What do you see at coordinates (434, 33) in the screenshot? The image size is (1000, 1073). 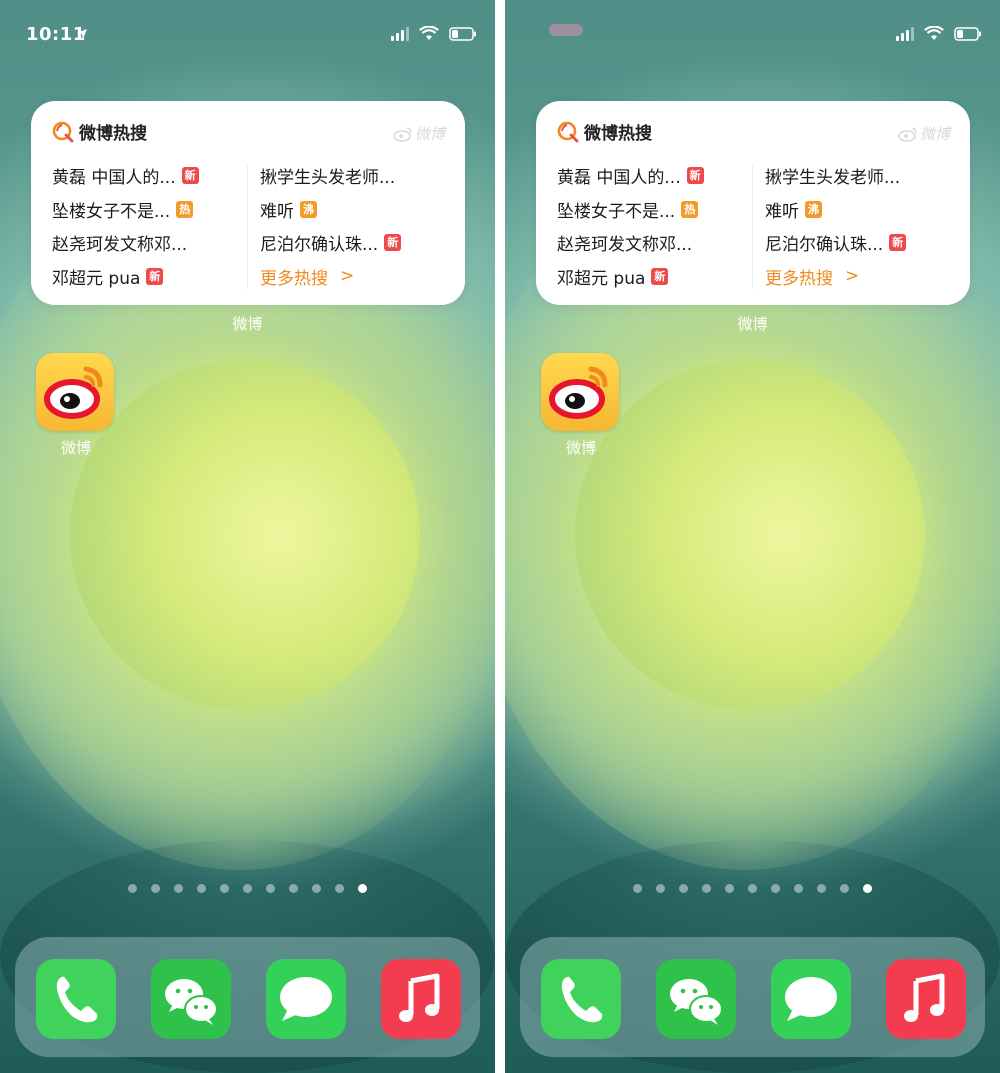 I see `status-indicators` at bounding box center [434, 33].